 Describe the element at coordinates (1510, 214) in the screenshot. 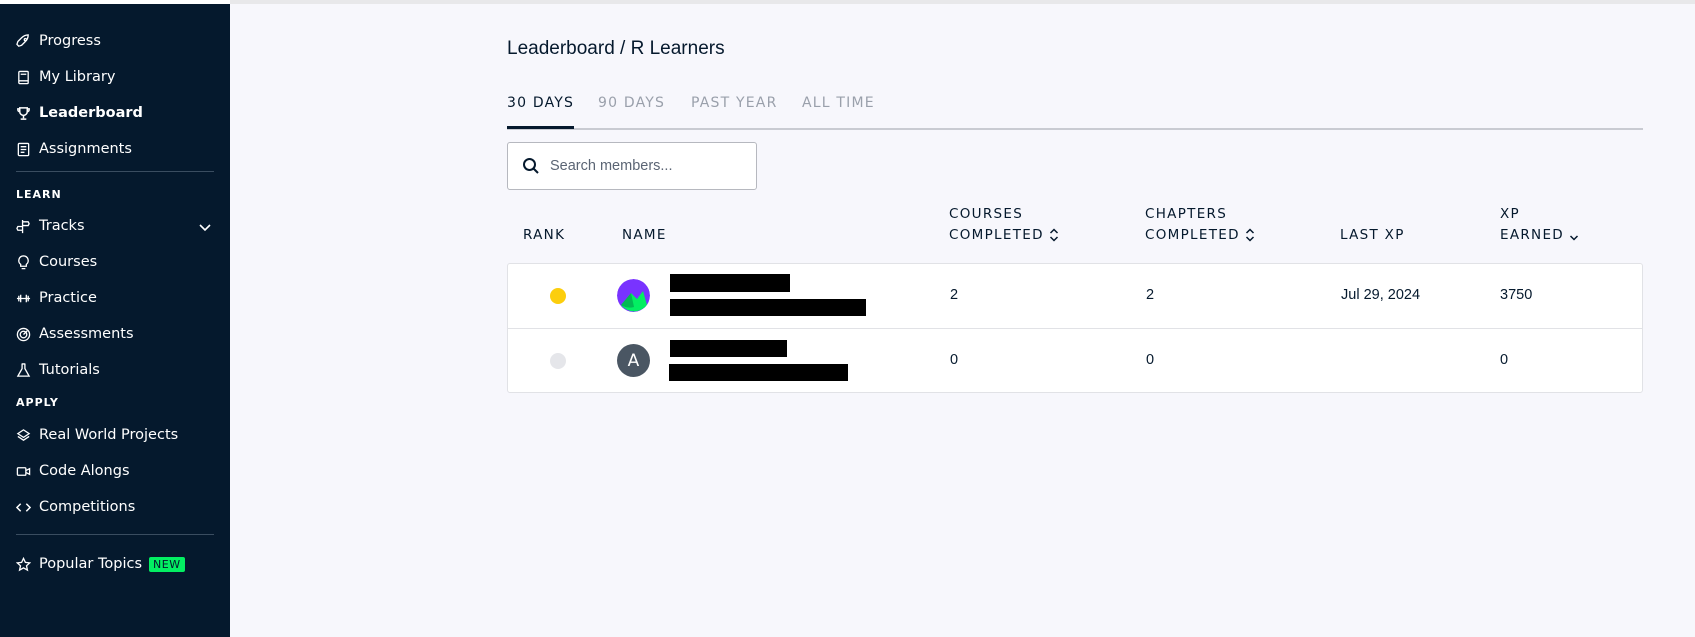

I see `header-text-line: XP` at that location.